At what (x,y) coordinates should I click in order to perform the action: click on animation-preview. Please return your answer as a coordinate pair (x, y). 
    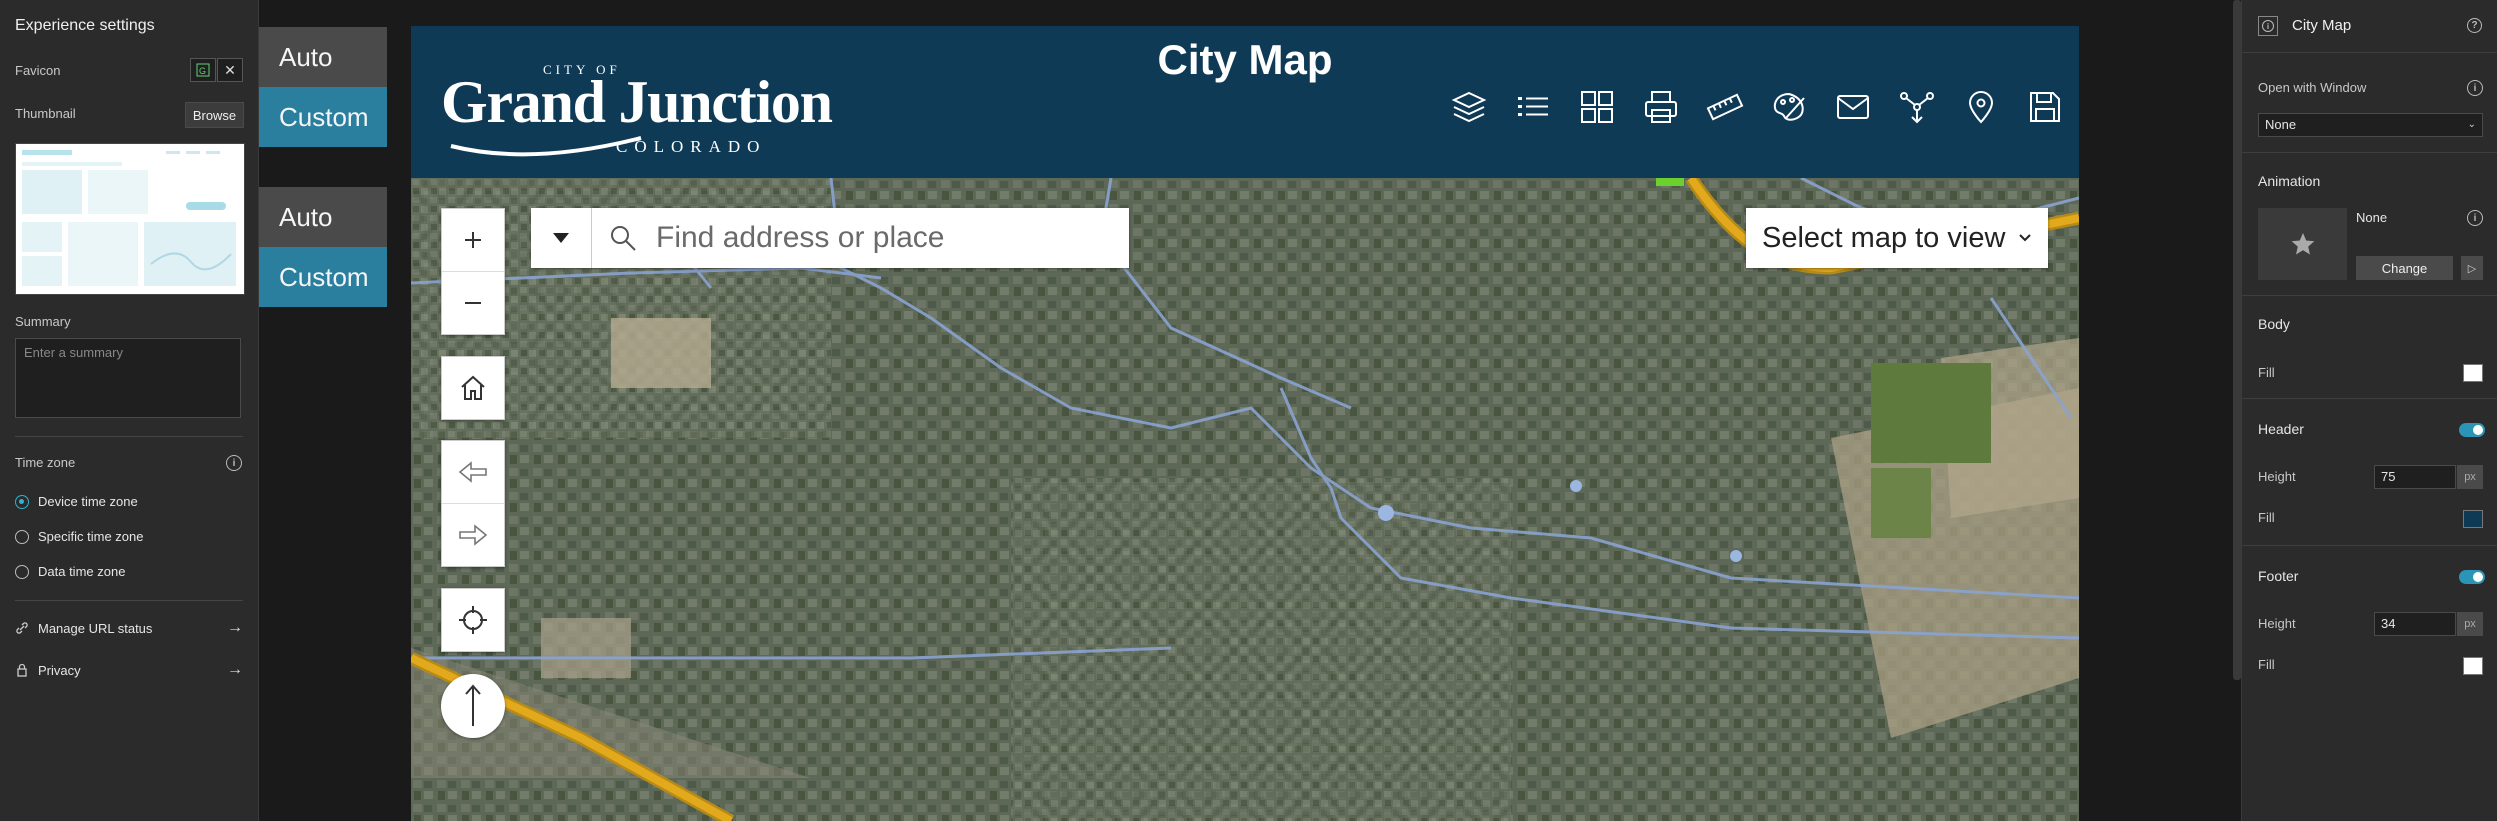
    Looking at the image, I should click on (2302, 244).